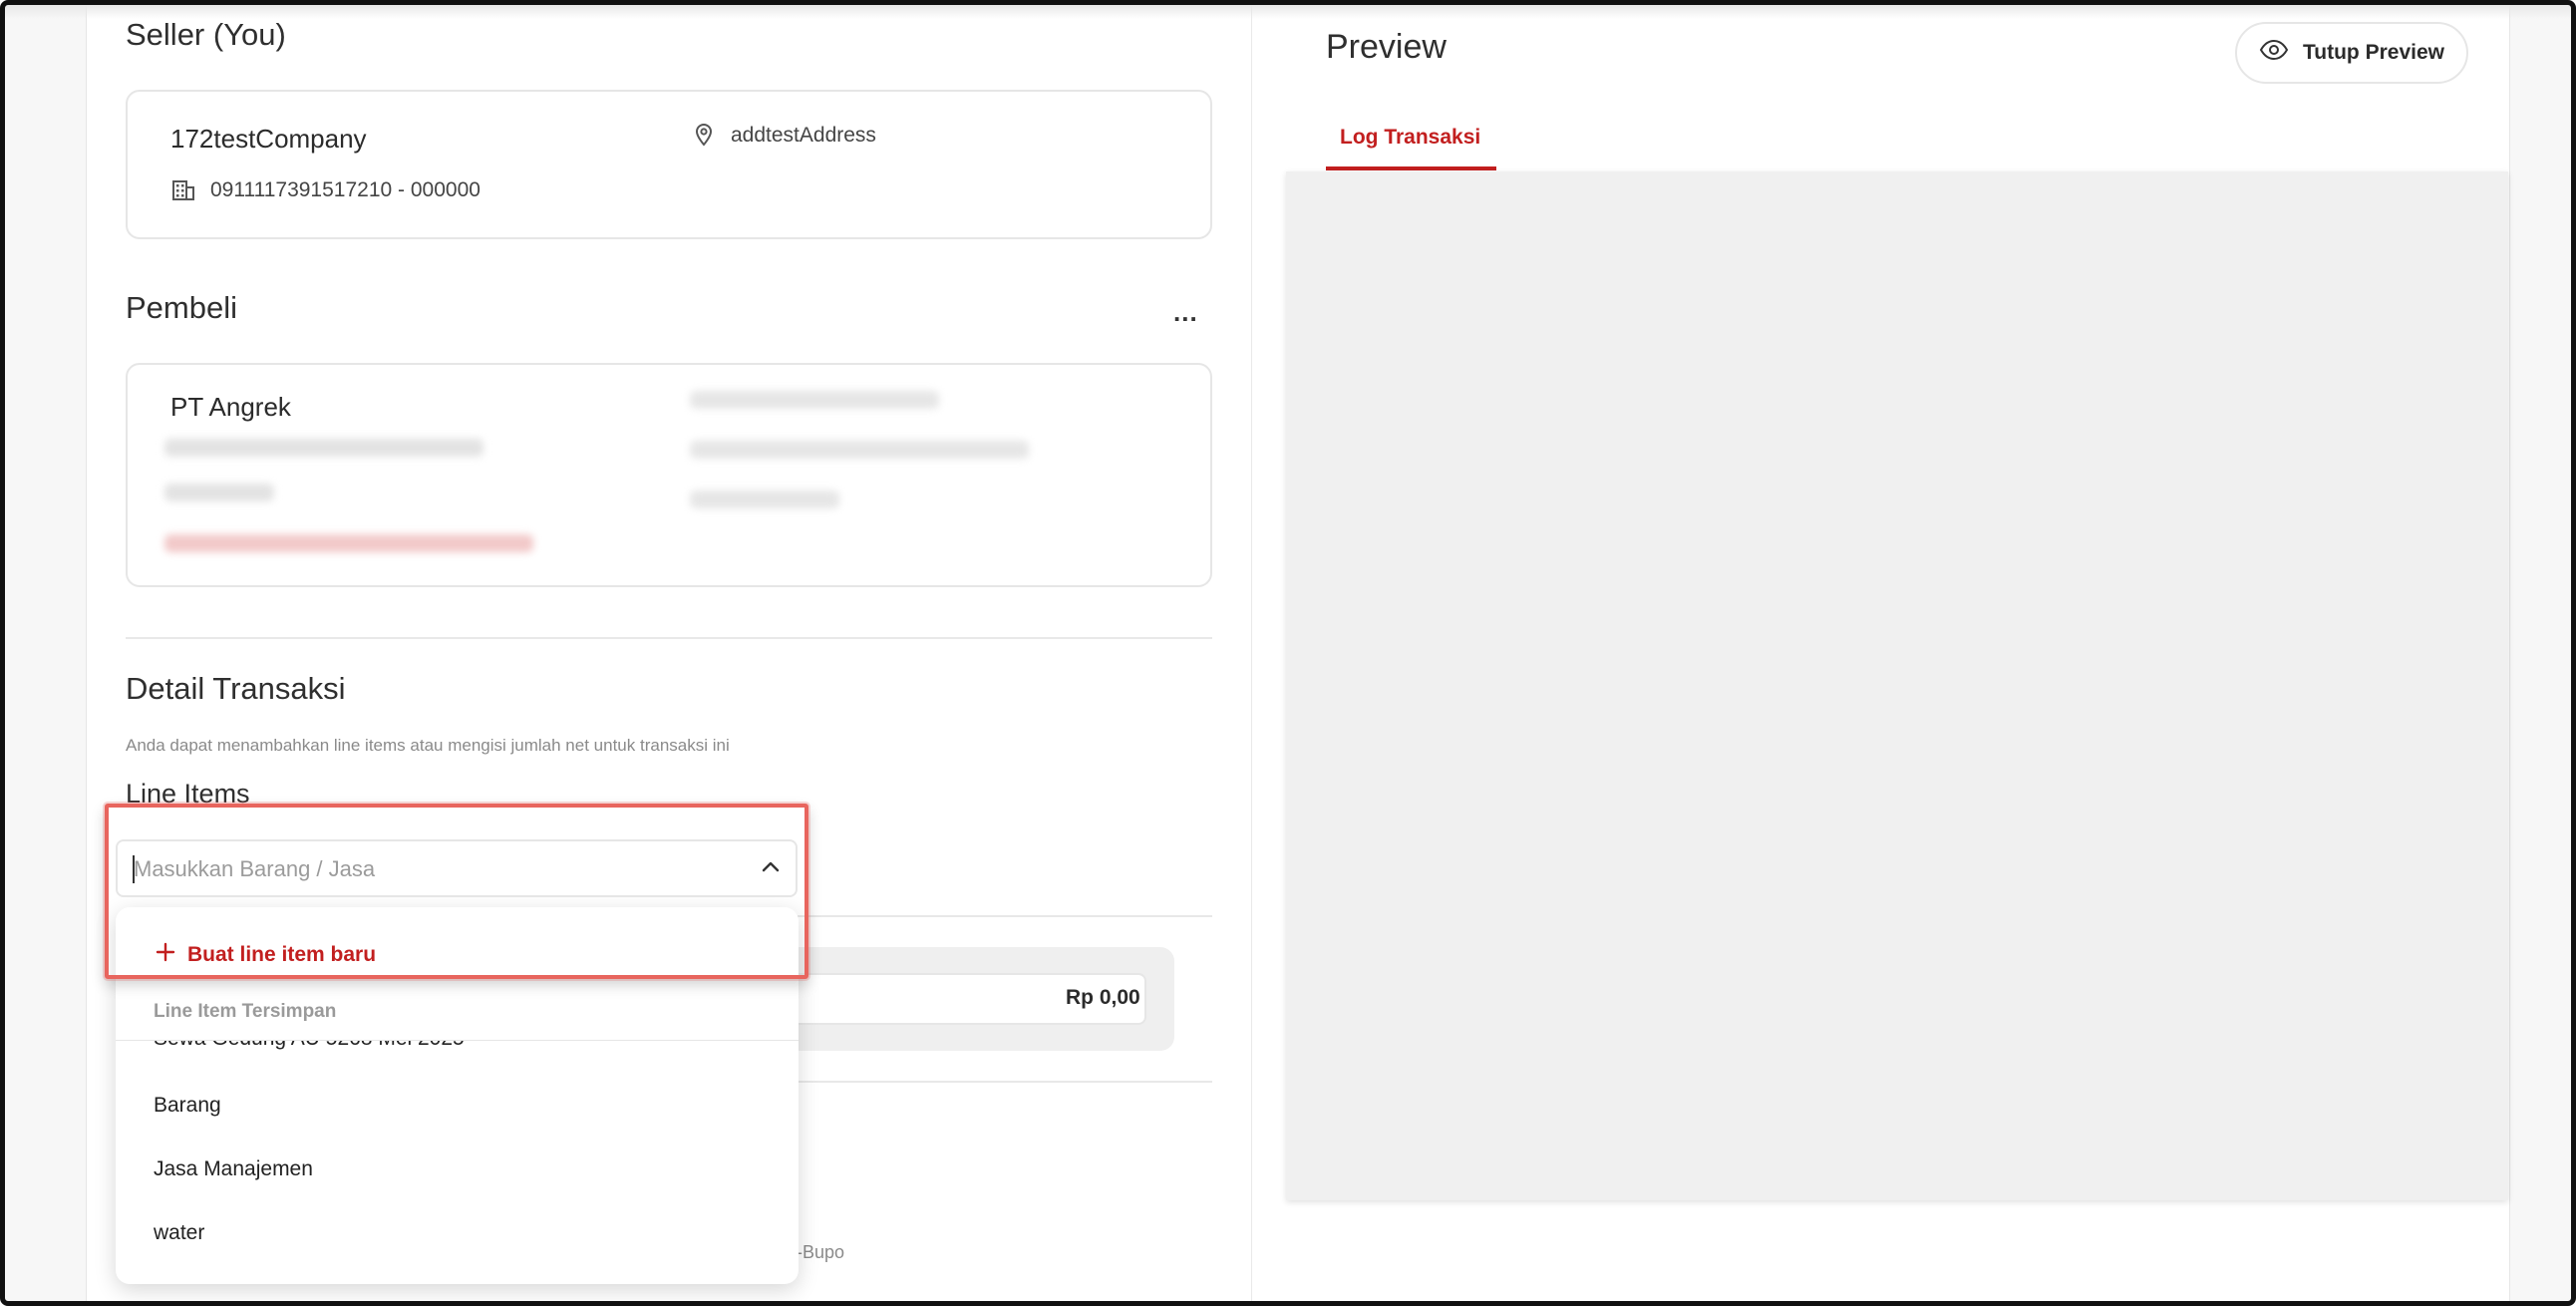  Describe the element at coordinates (669, 638) in the screenshot. I see `section-divider` at that location.